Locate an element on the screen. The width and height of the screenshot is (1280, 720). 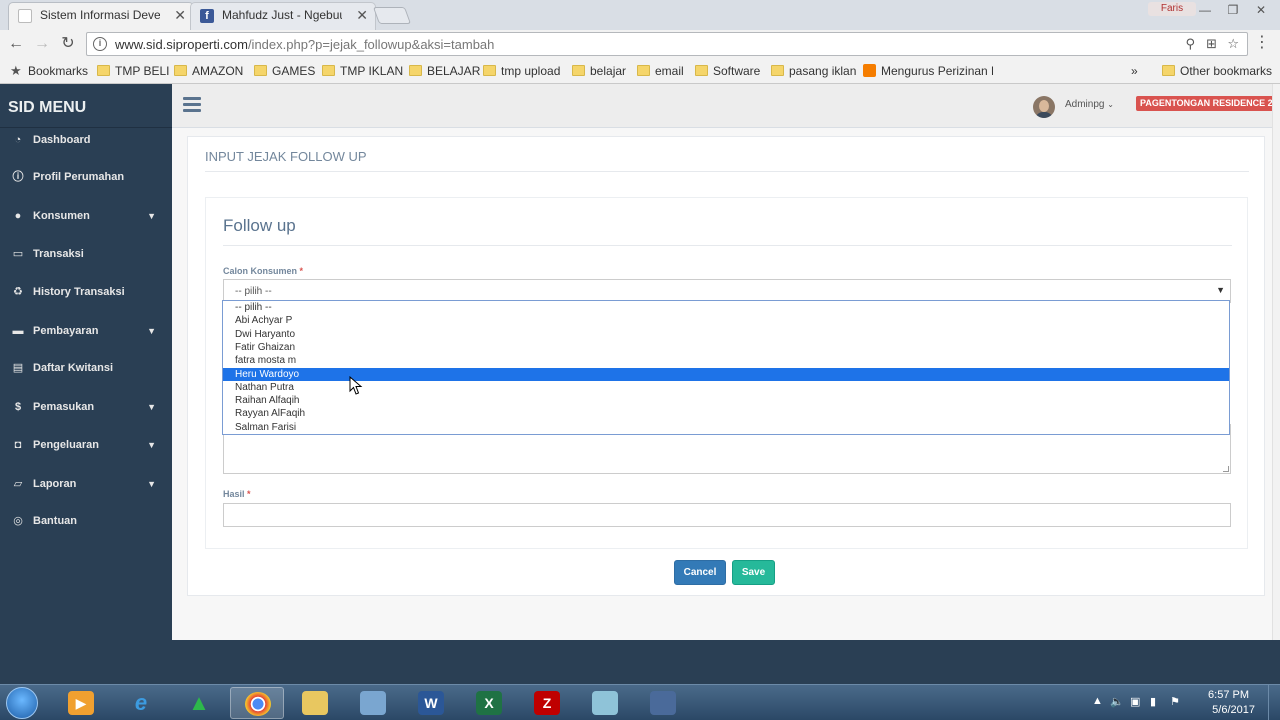
facebook-icon: f is located at coordinates (207, 16).